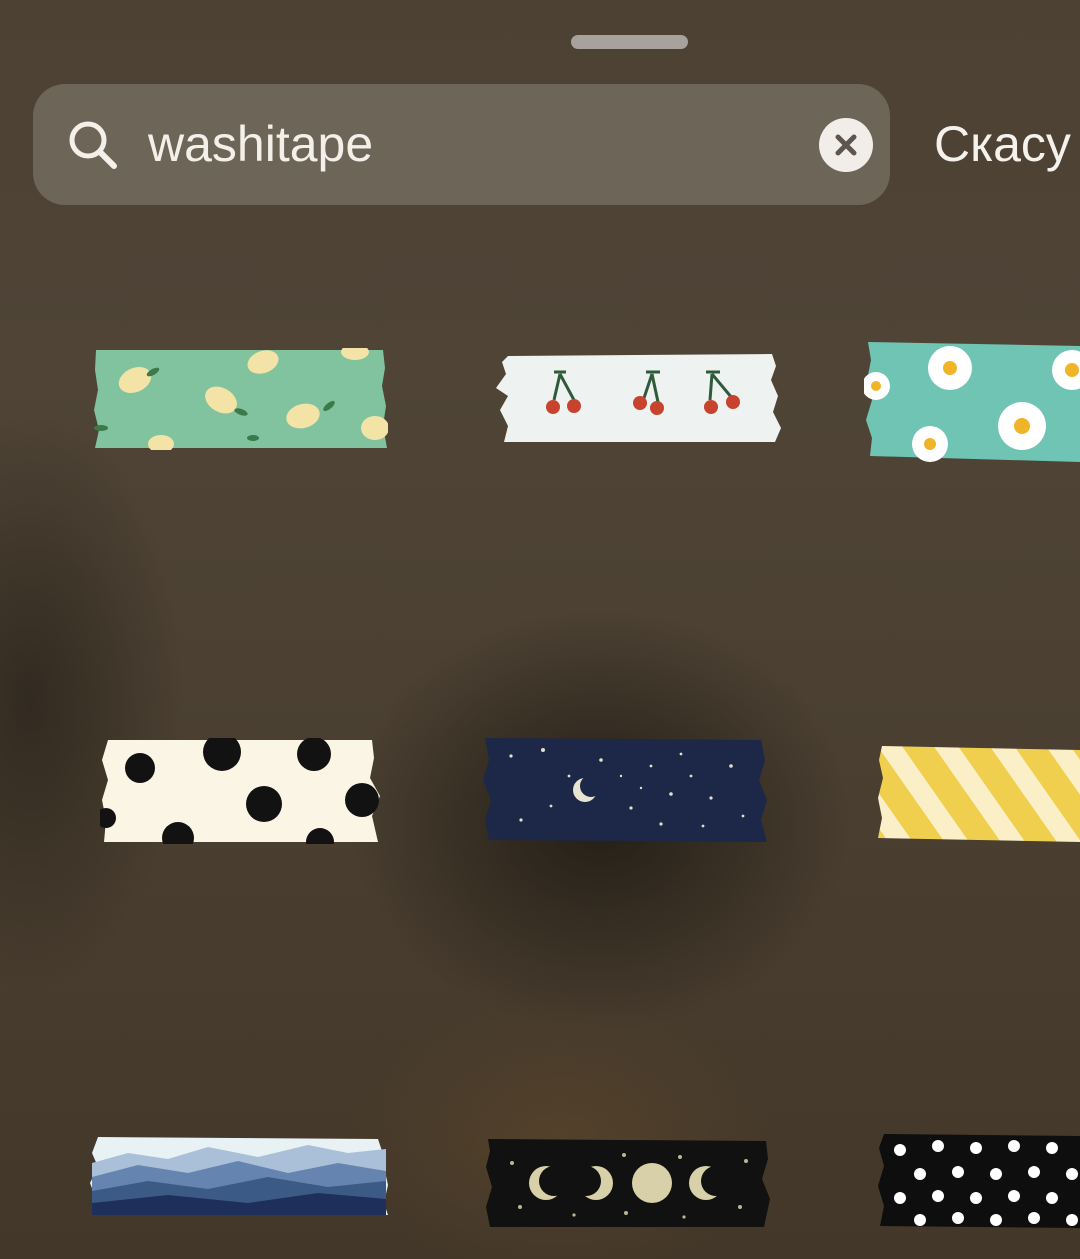 The image size is (1080, 1259). I want to click on search-input, so click(473, 144).